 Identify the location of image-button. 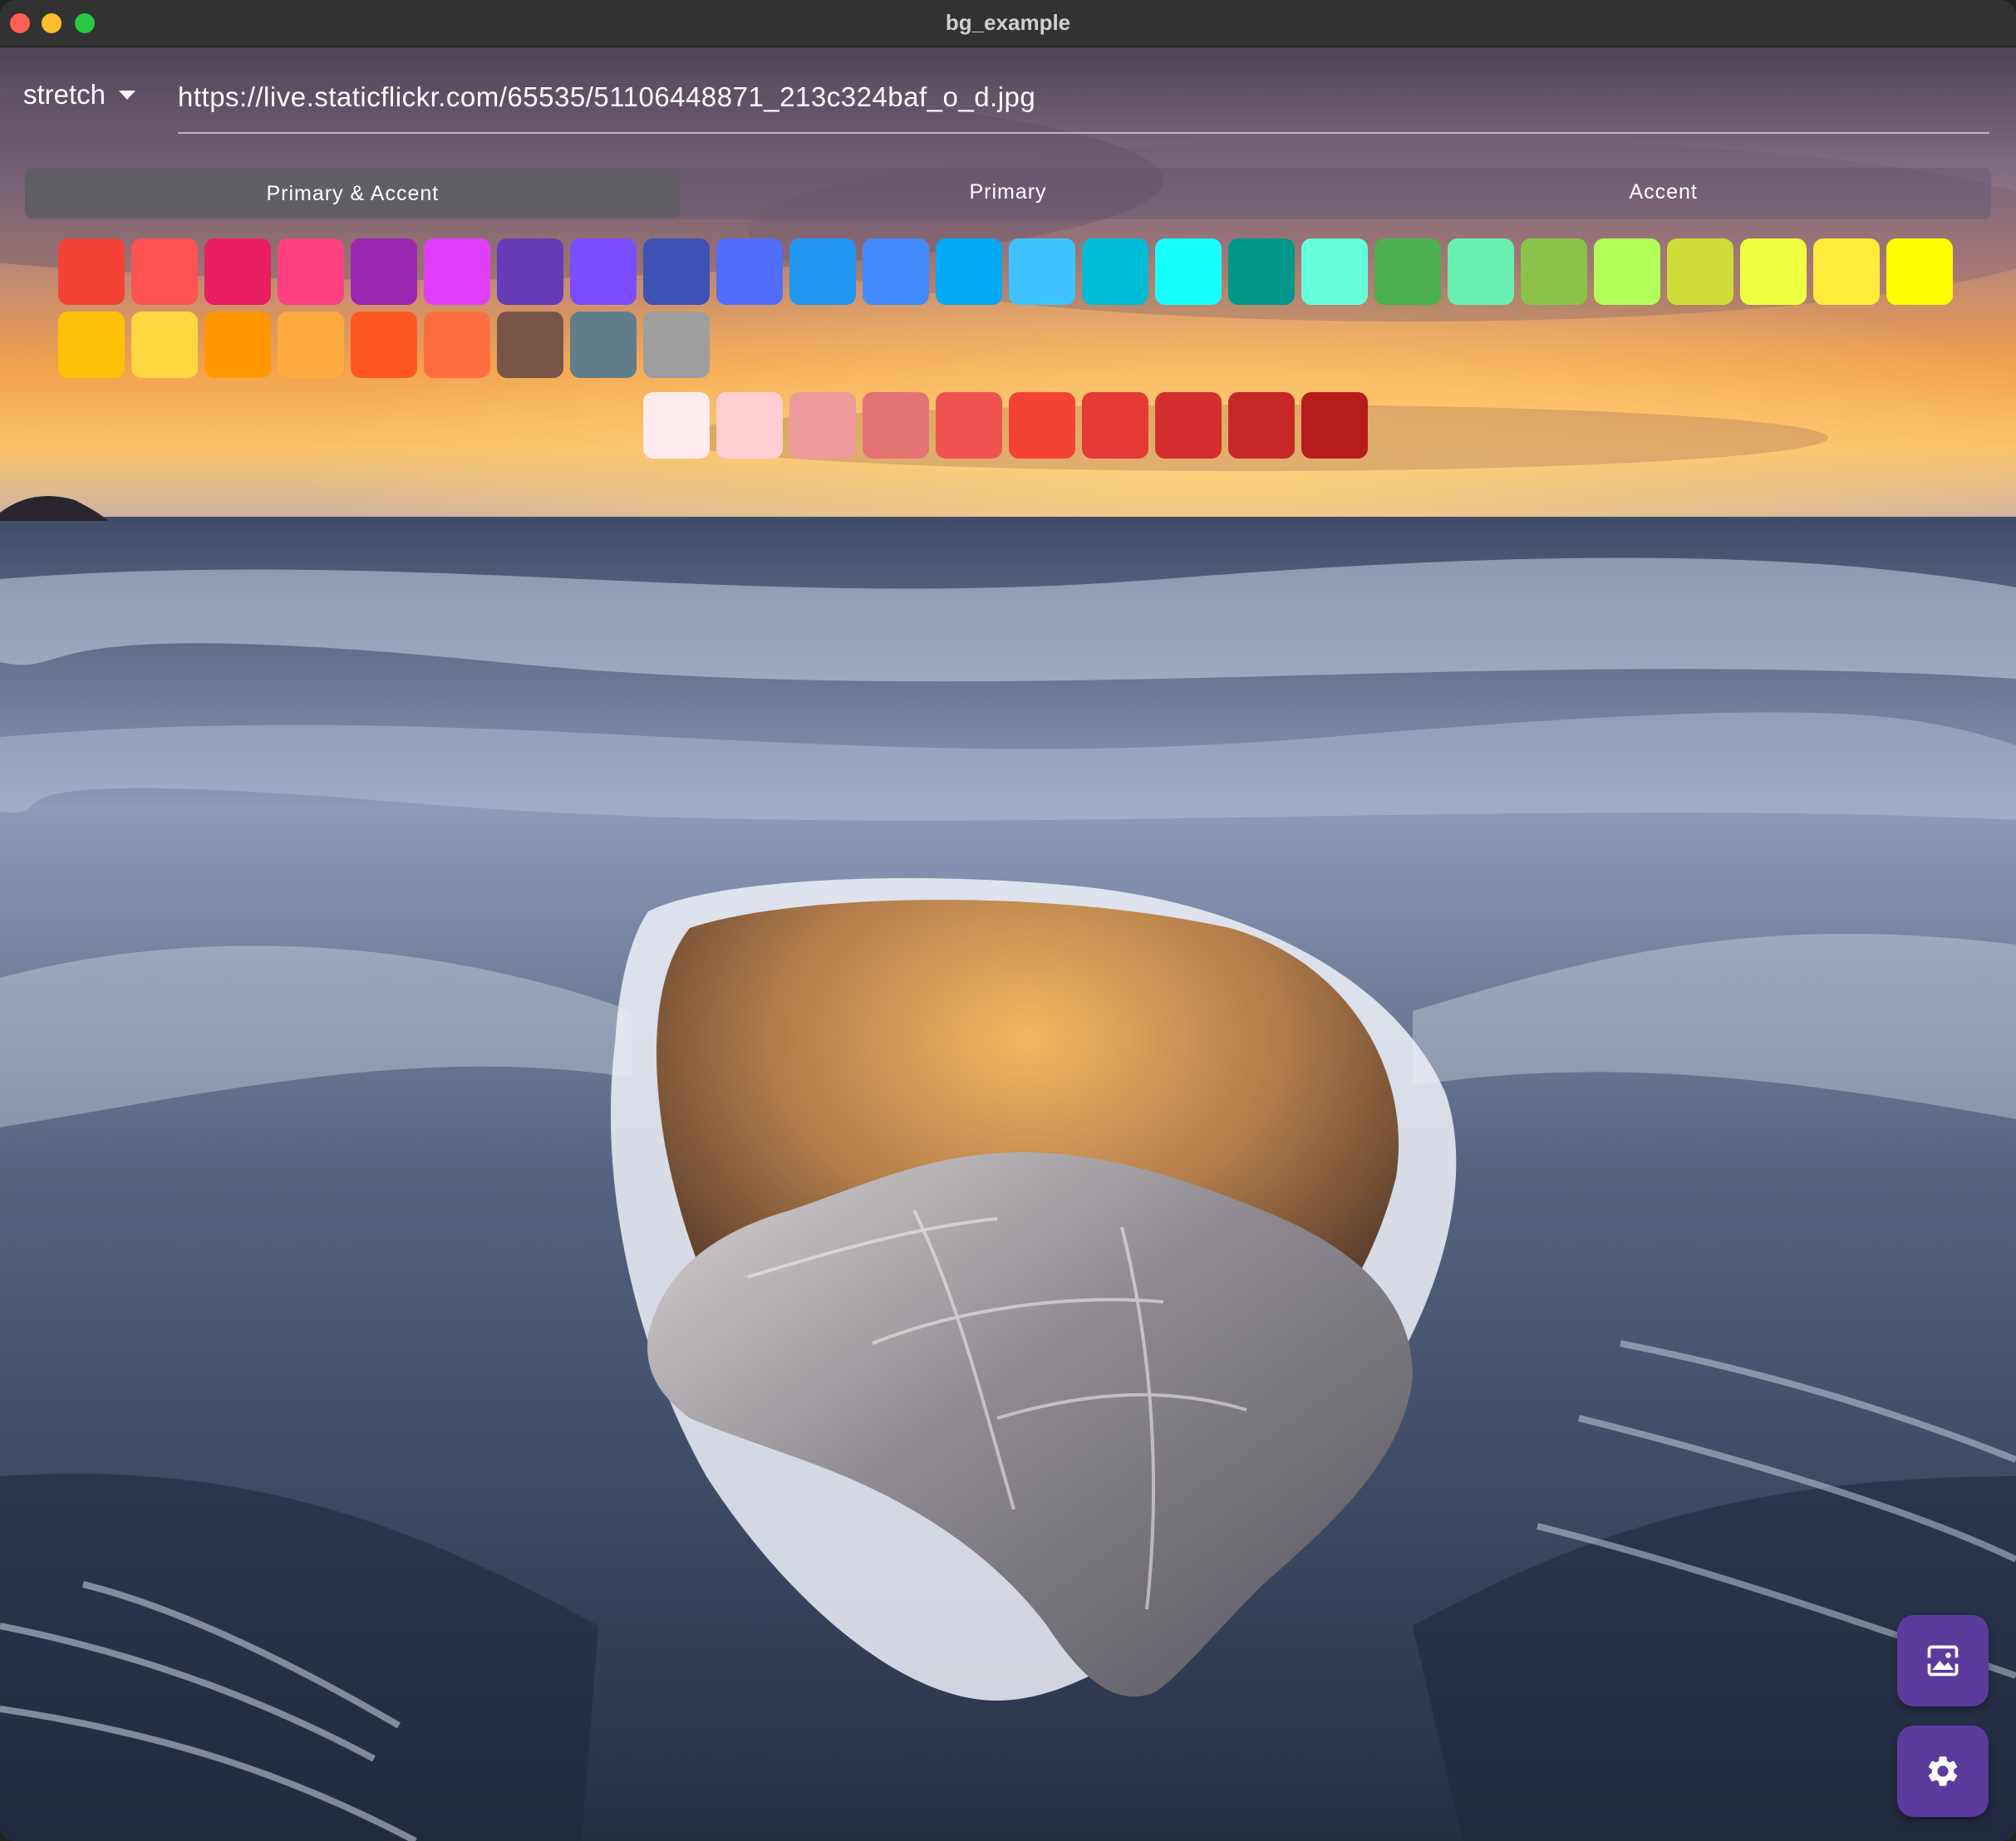
(1943, 1661).